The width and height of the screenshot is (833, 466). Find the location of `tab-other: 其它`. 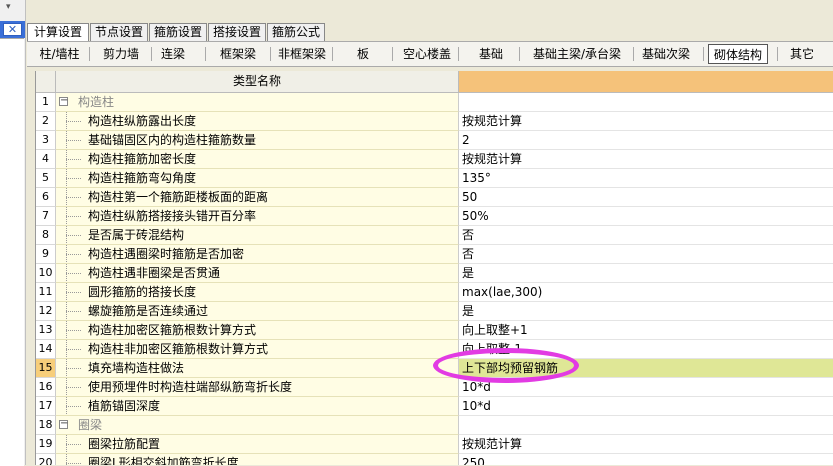

tab-other: 其它 is located at coordinates (802, 54).